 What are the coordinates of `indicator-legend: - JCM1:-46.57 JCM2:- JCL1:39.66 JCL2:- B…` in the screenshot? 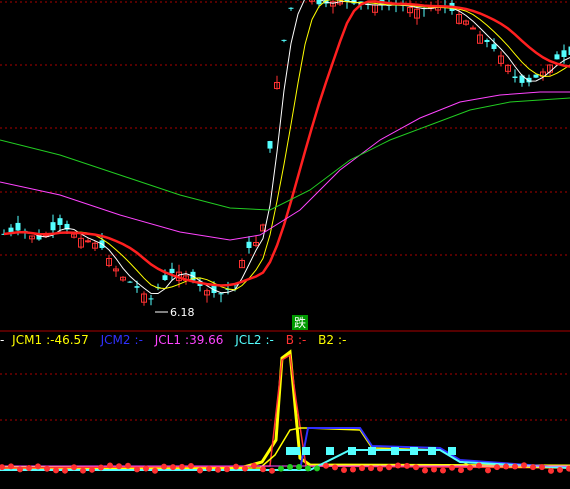 It's located at (177, 341).